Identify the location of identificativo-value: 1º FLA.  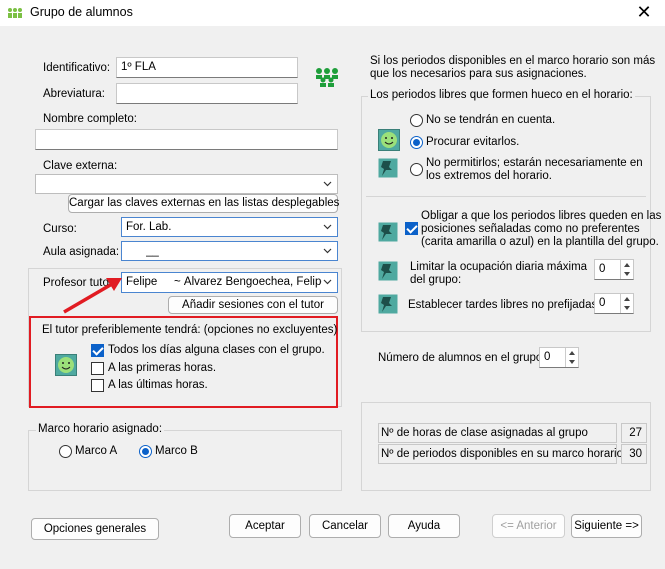
(138, 67).